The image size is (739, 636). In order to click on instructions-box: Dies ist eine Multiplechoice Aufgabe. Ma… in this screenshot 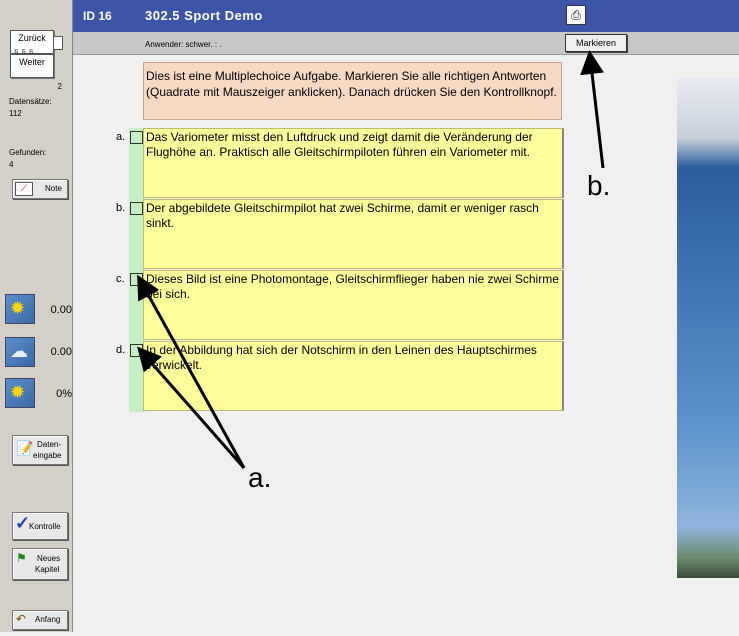, I will do `click(352, 91)`.